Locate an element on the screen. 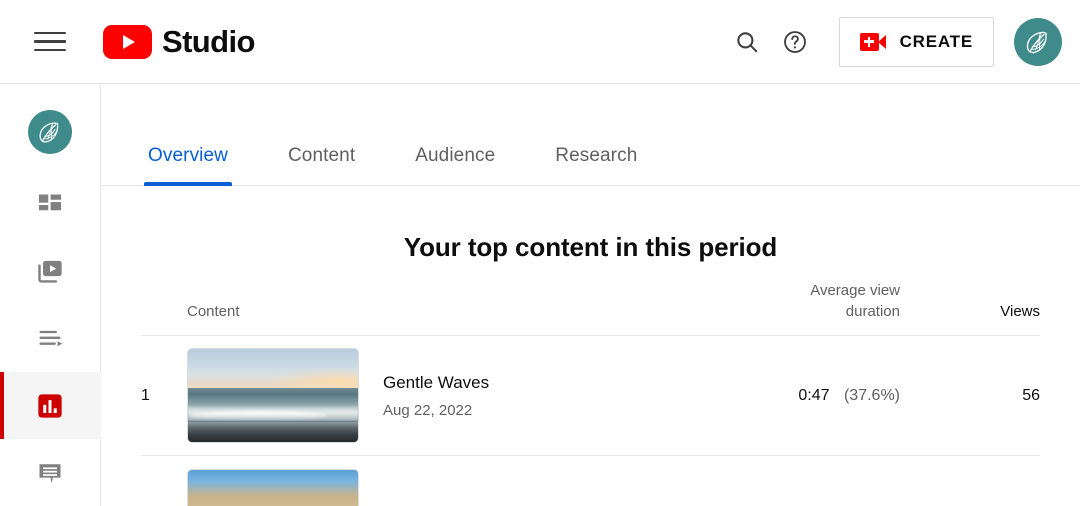  help-circle-icon is located at coordinates (795, 42).